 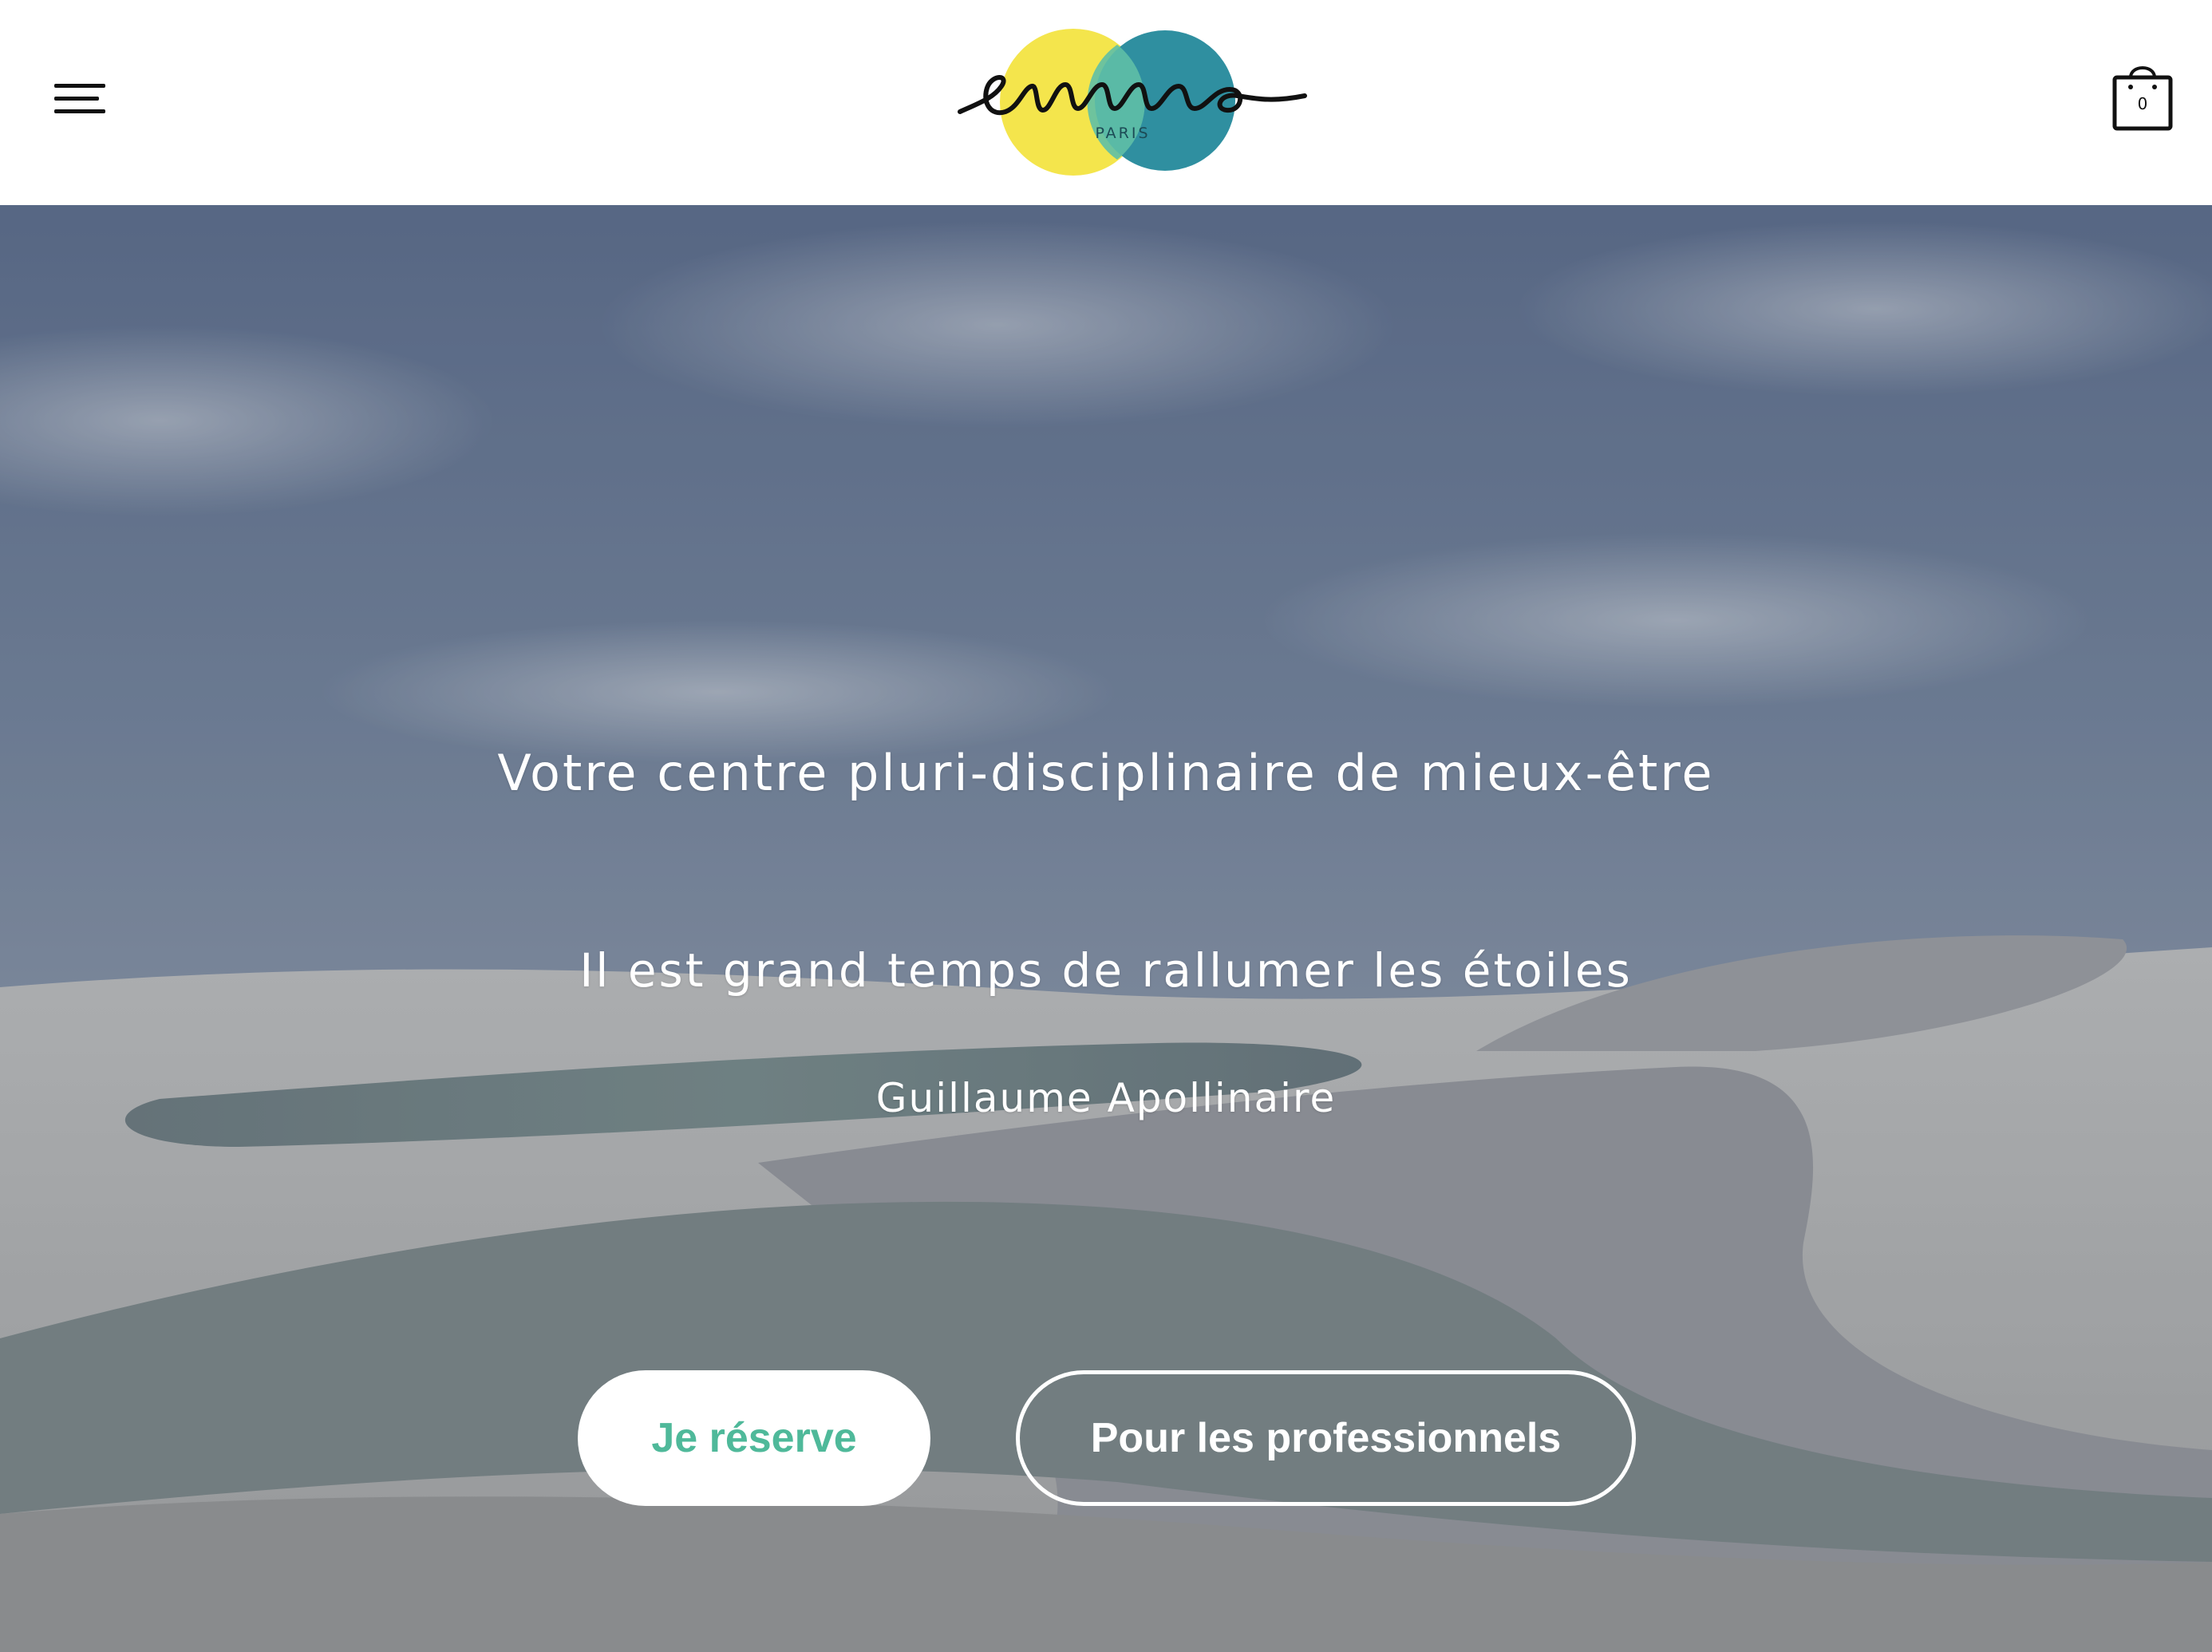 I want to click on site-header: PARIS 0, so click(x=1106, y=103).